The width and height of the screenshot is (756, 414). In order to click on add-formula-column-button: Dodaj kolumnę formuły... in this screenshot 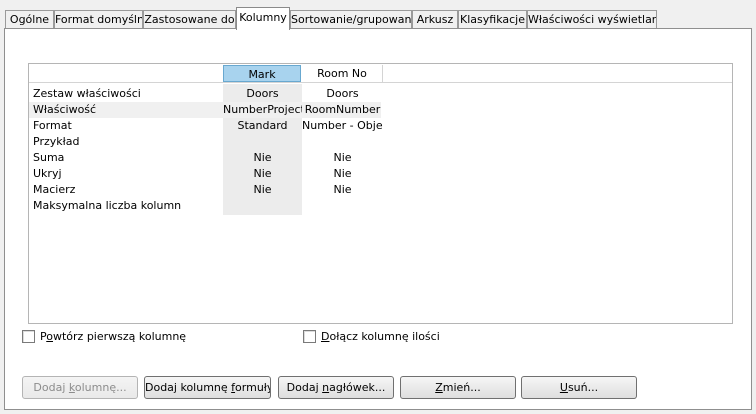, I will do `click(207, 387)`.